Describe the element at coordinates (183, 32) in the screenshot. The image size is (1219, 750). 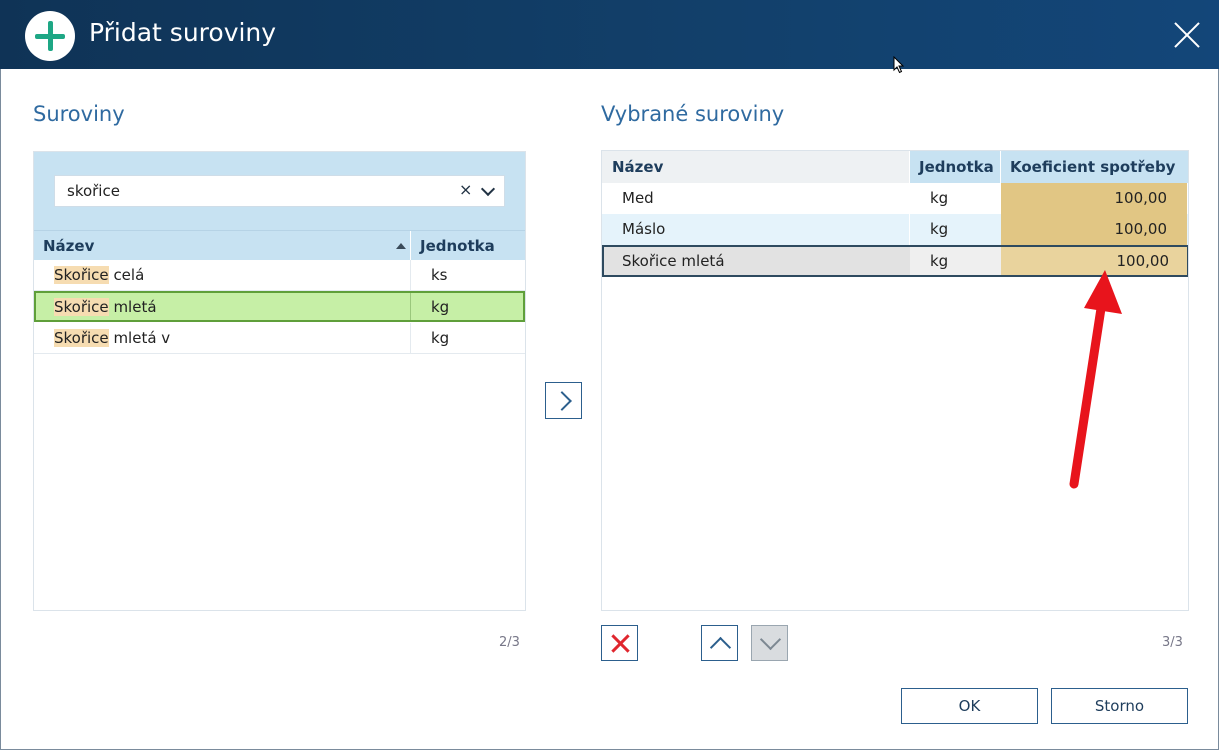
I see `dialog-title: Přidat suroviny` at that location.